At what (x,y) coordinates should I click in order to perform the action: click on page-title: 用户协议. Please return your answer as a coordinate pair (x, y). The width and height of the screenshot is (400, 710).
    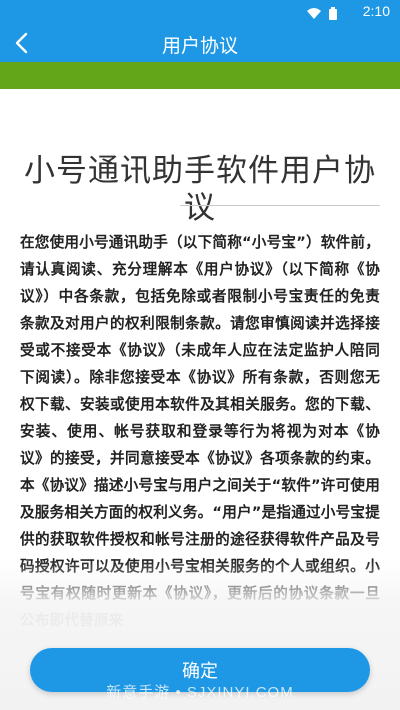
    Looking at the image, I should click on (199, 46).